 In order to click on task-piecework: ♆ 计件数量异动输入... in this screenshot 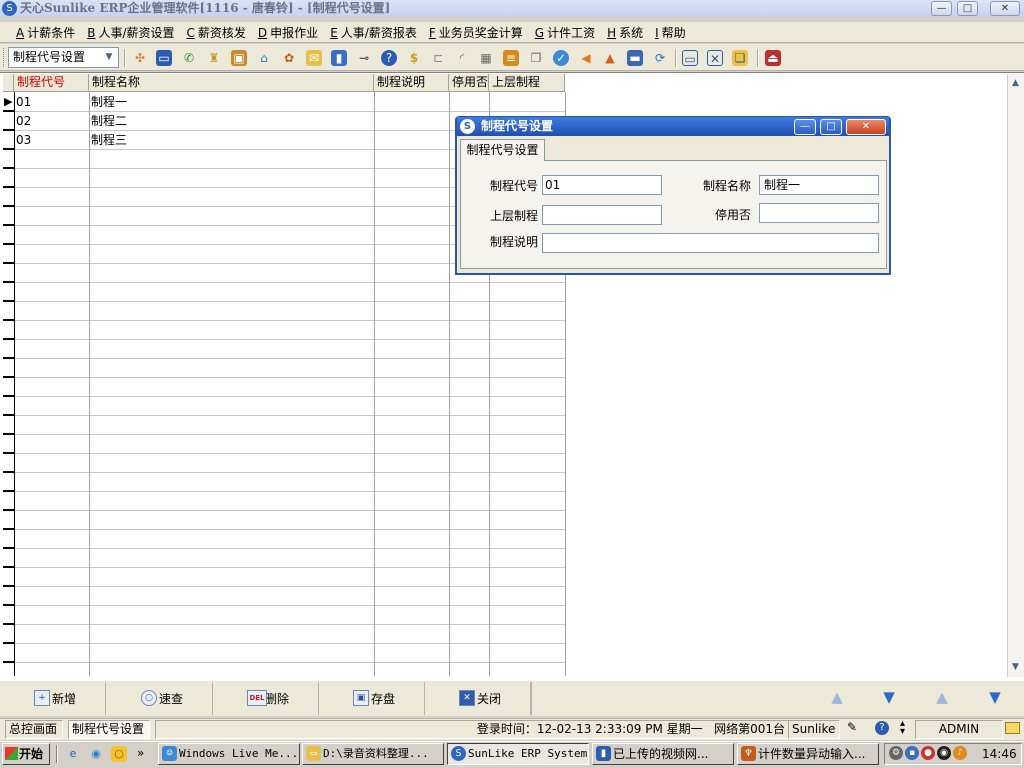, I will do `click(808, 754)`.